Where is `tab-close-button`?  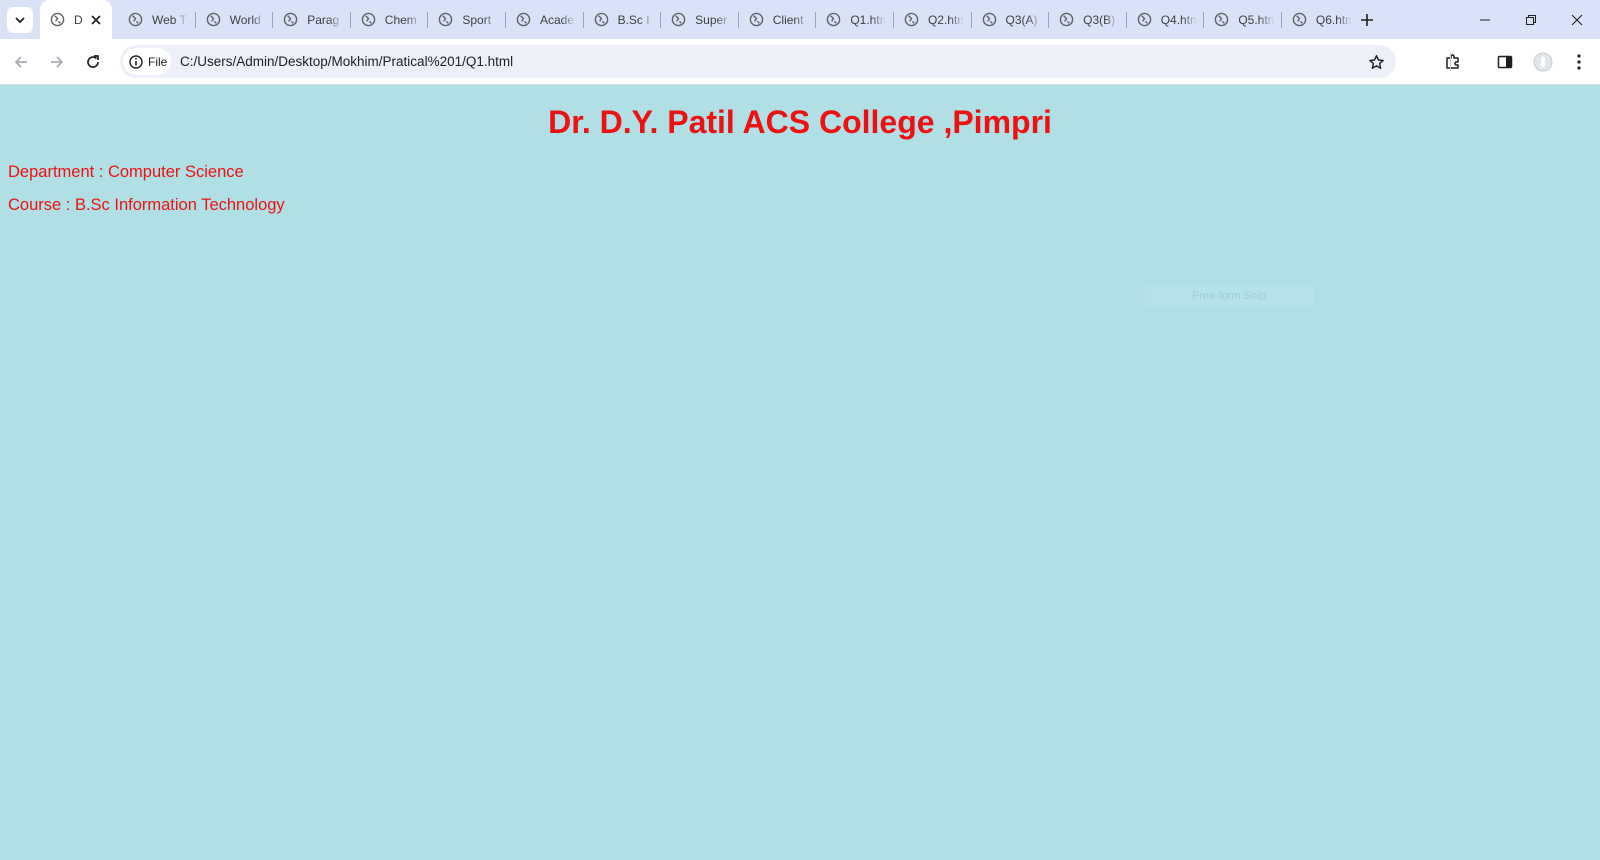 tab-close-button is located at coordinates (96, 20).